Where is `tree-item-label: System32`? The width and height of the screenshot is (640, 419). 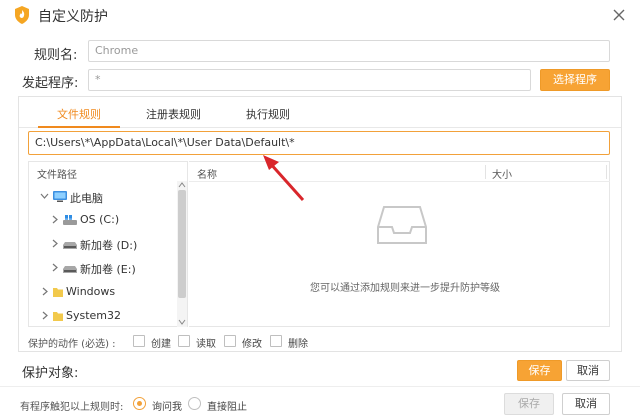
tree-item-label: System32 is located at coordinates (94, 315).